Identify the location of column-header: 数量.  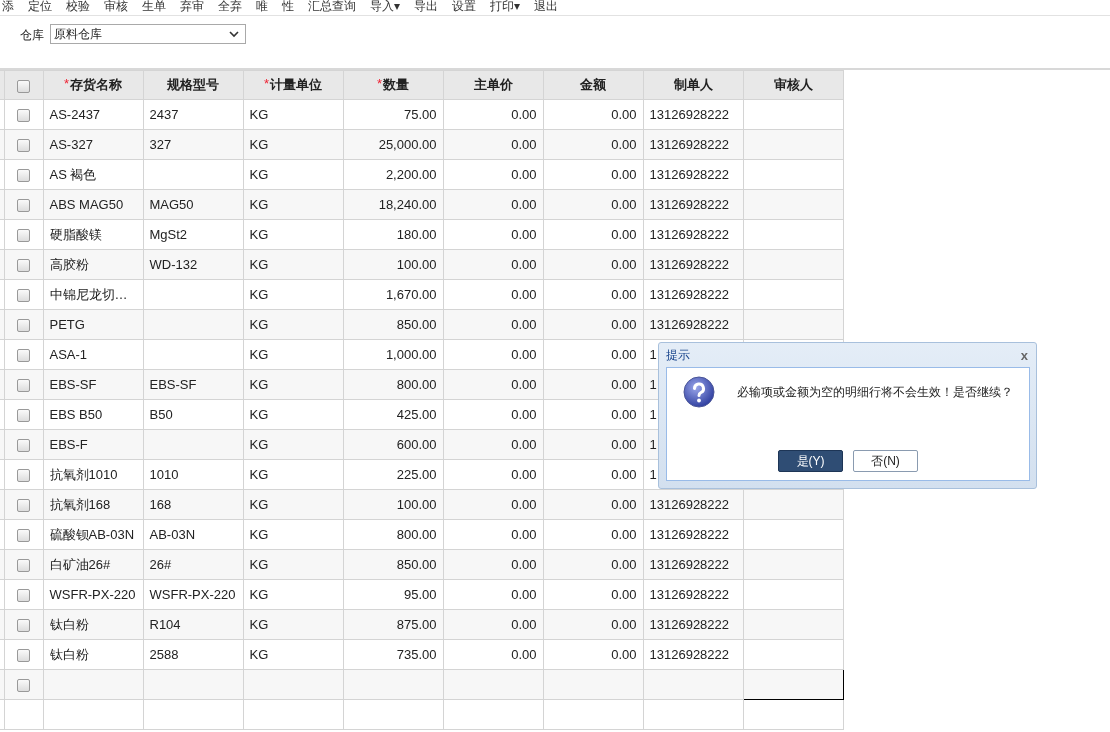
(396, 85).